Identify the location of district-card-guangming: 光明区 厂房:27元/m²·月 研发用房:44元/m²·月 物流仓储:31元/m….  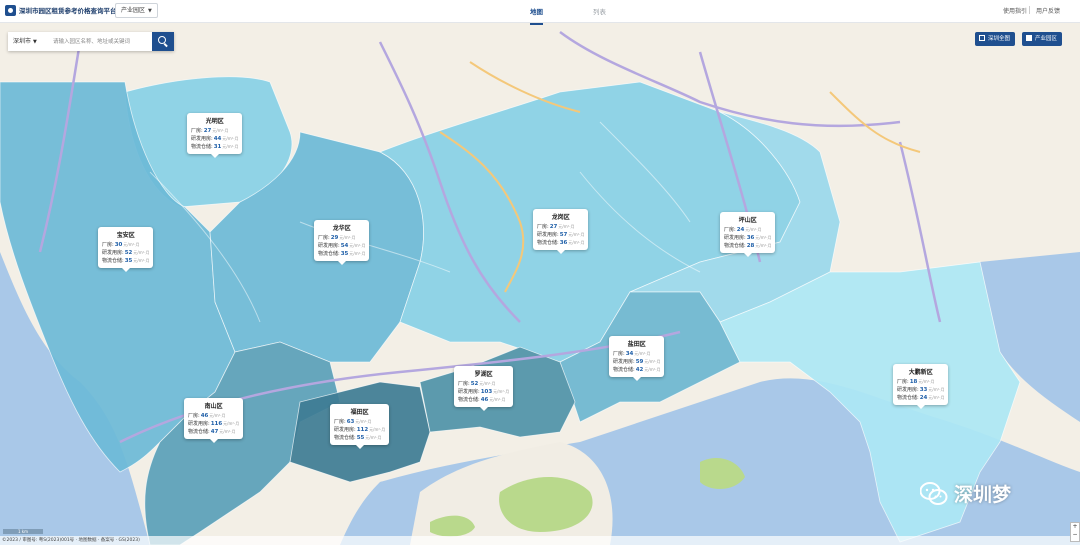
(215, 135).